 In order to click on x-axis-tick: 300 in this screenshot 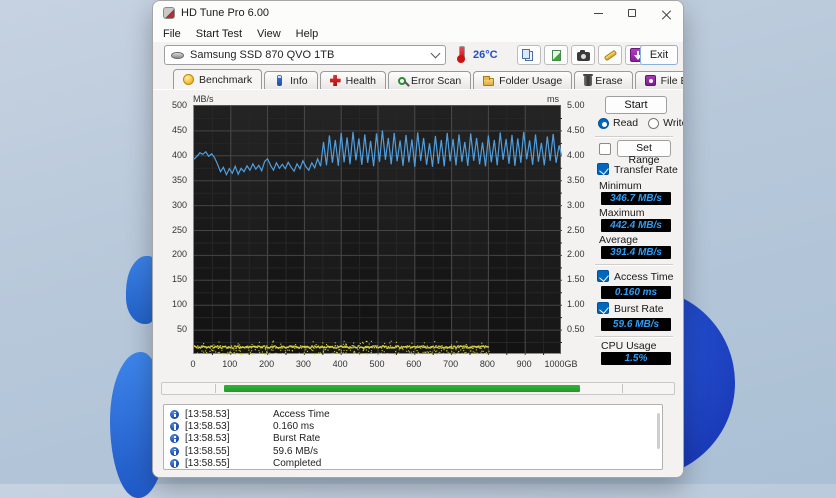, I will do `click(303, 364)`.